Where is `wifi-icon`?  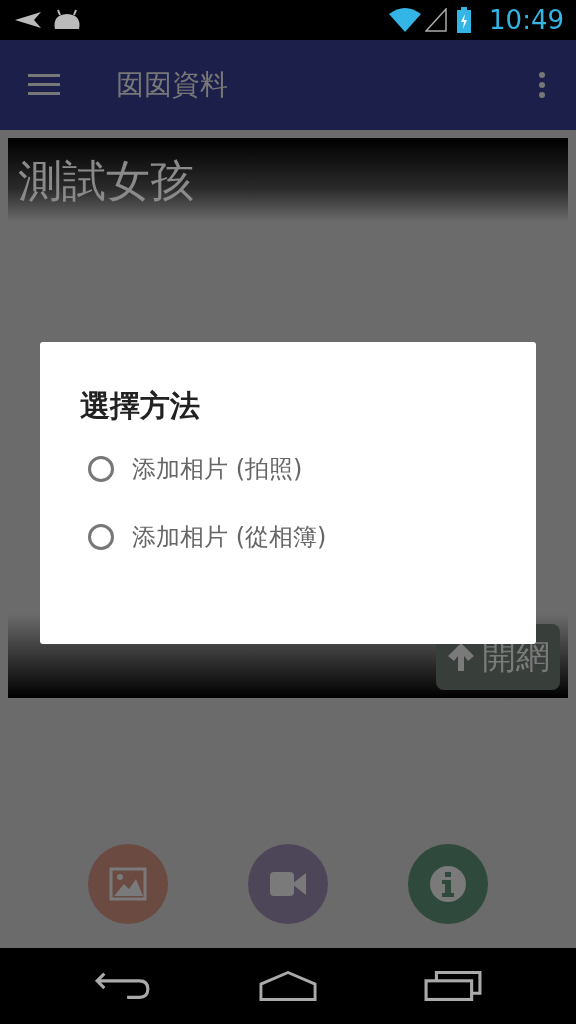
wifi-icon is located at coordinates (405, 20).